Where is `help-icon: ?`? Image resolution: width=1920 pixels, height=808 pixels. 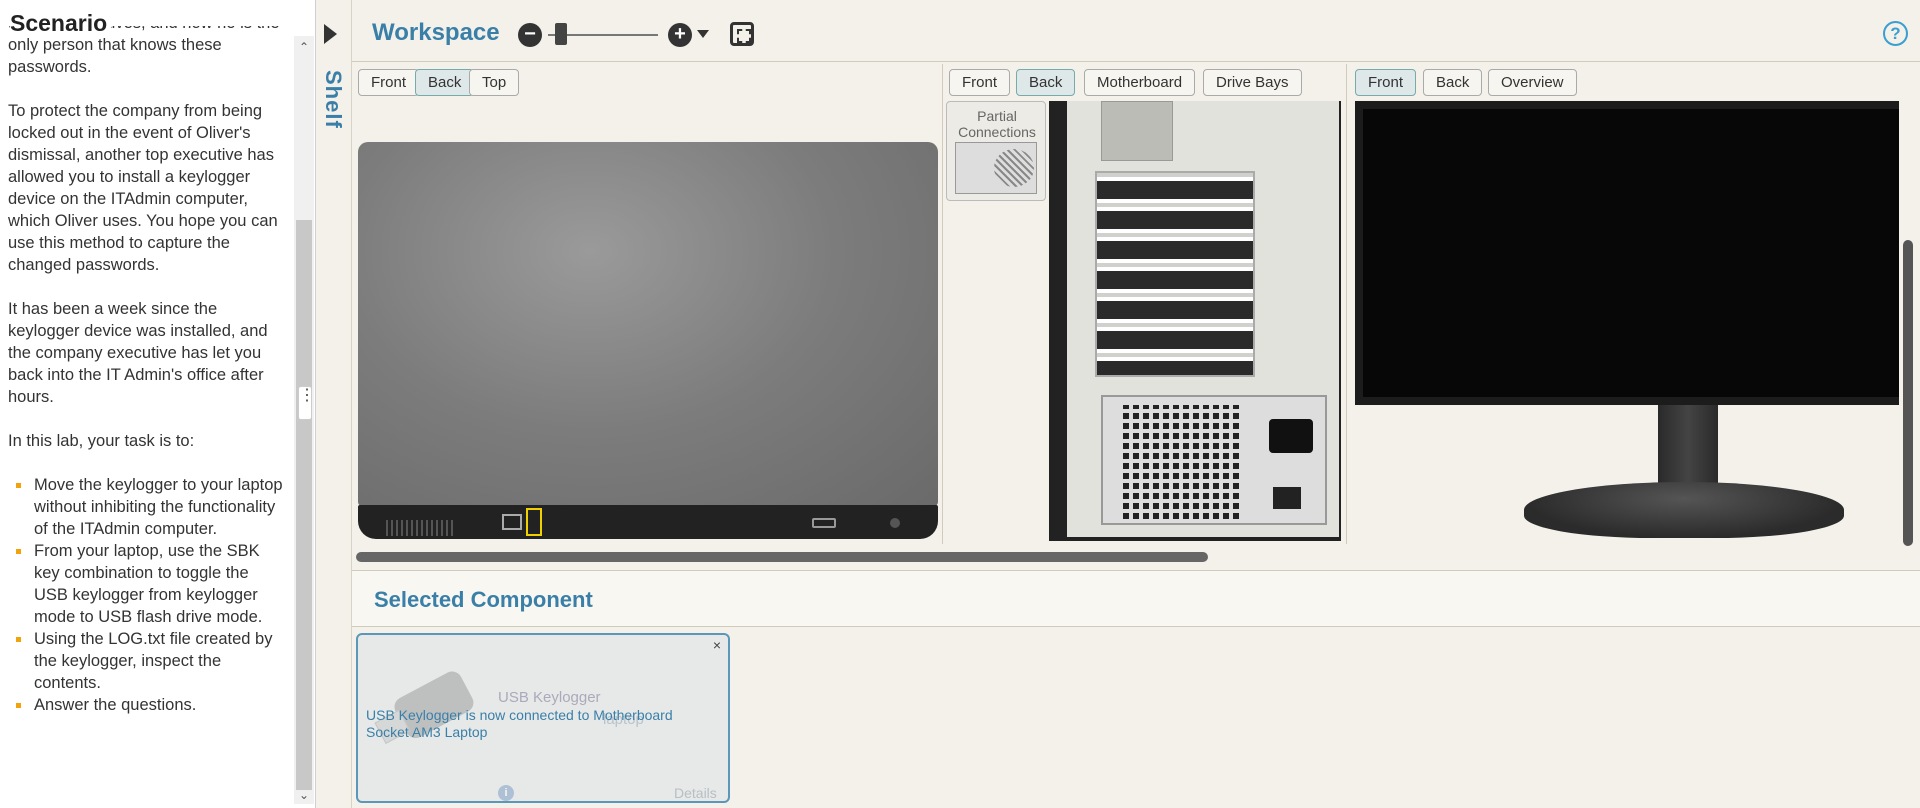 help-icon: ? is located at coordinates (1895, 33).